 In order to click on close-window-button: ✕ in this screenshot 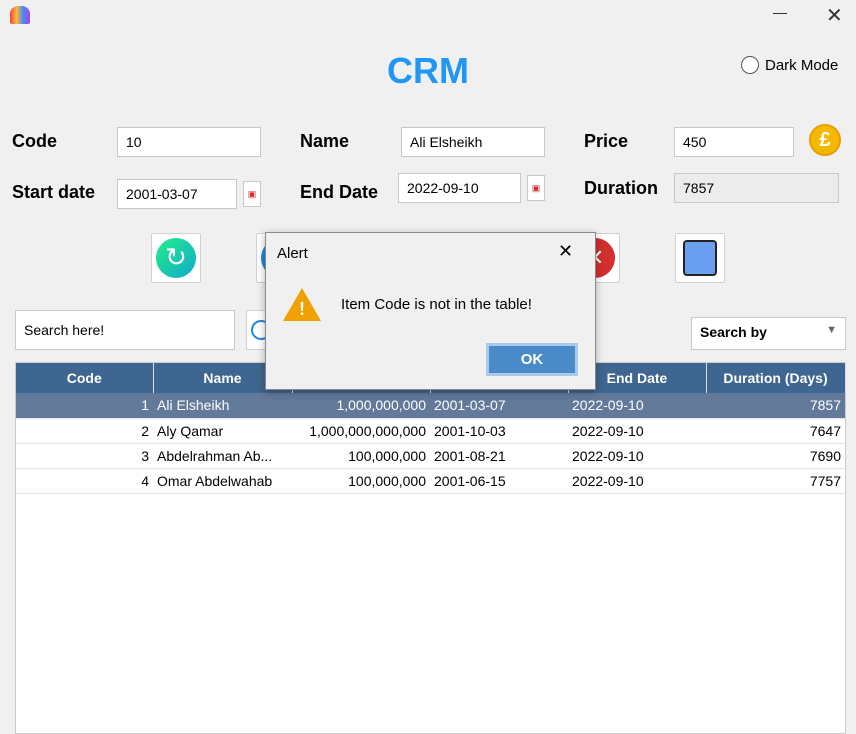, I will do `click(834, 15)`.